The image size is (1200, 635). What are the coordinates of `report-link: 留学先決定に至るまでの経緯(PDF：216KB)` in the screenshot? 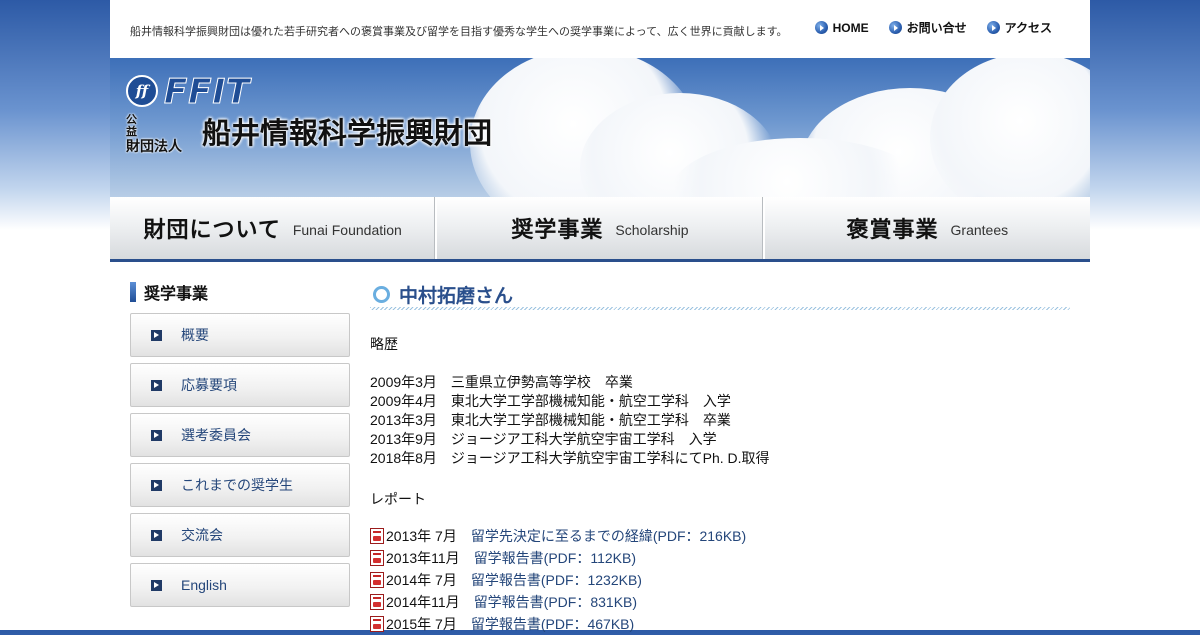 It's located at (608, 536).